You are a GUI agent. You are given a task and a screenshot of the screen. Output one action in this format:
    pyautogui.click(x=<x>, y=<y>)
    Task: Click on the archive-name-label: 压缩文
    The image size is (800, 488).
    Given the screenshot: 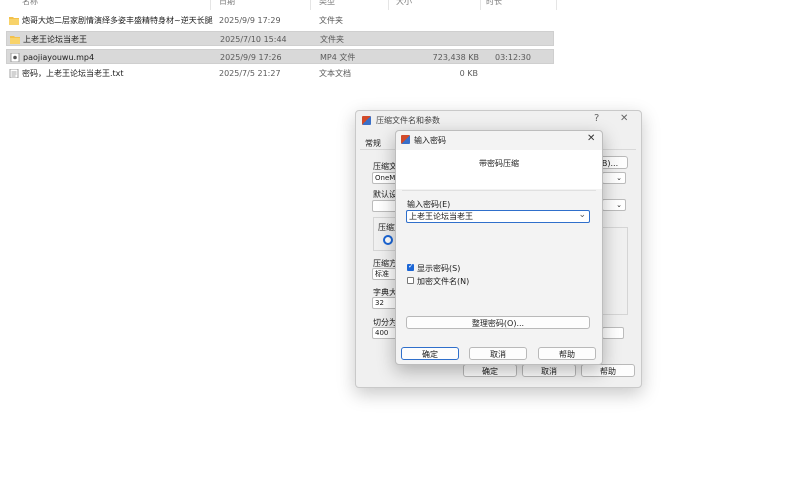 What is the action you would take?
    pyautogui.click(x=385, y=166)
    